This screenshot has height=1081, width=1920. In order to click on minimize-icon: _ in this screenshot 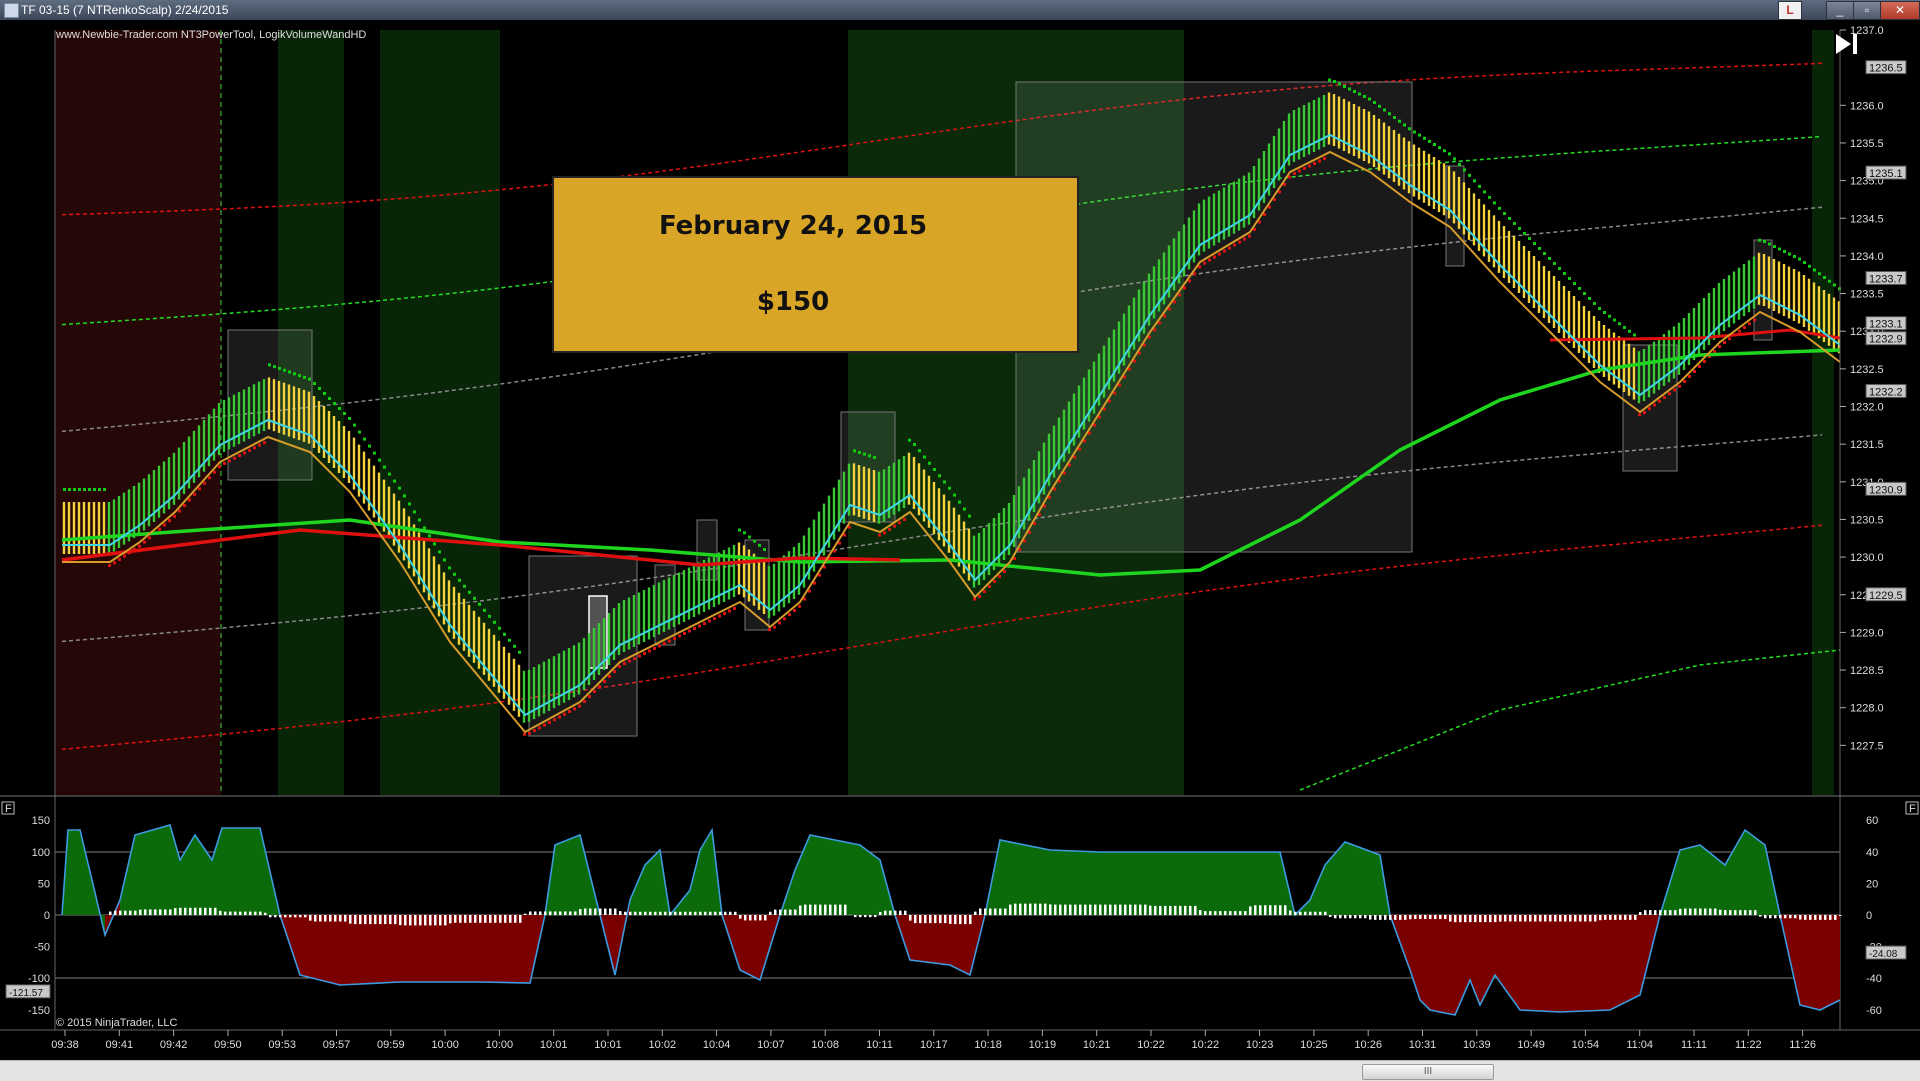, I will do `click(1840, 10)`.